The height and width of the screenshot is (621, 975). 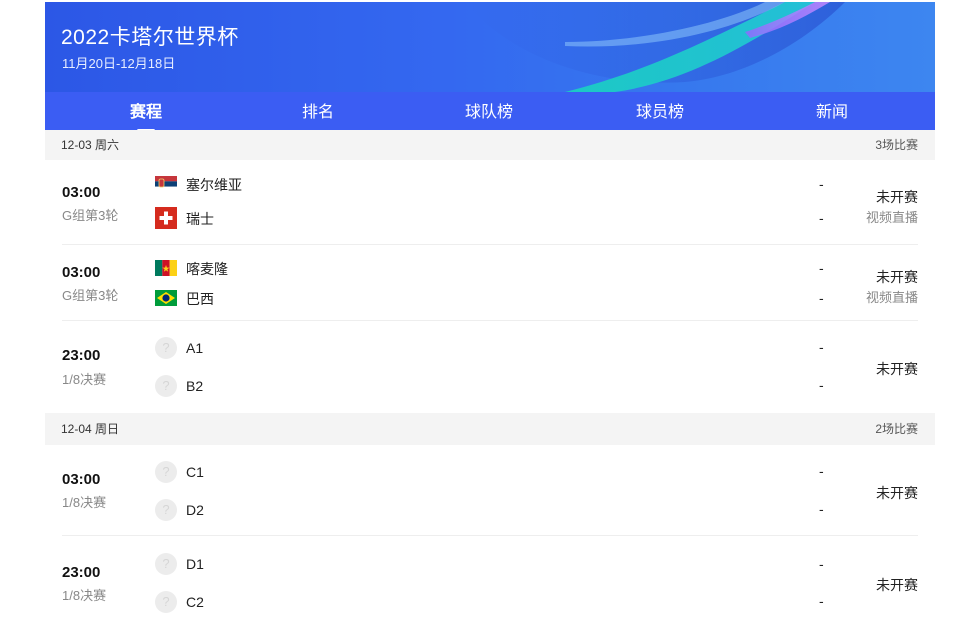 What do you see at coordinates (488, 112) in the screenshot?
I see `tab-label: 球队榜` at bounding box center [488, 112].